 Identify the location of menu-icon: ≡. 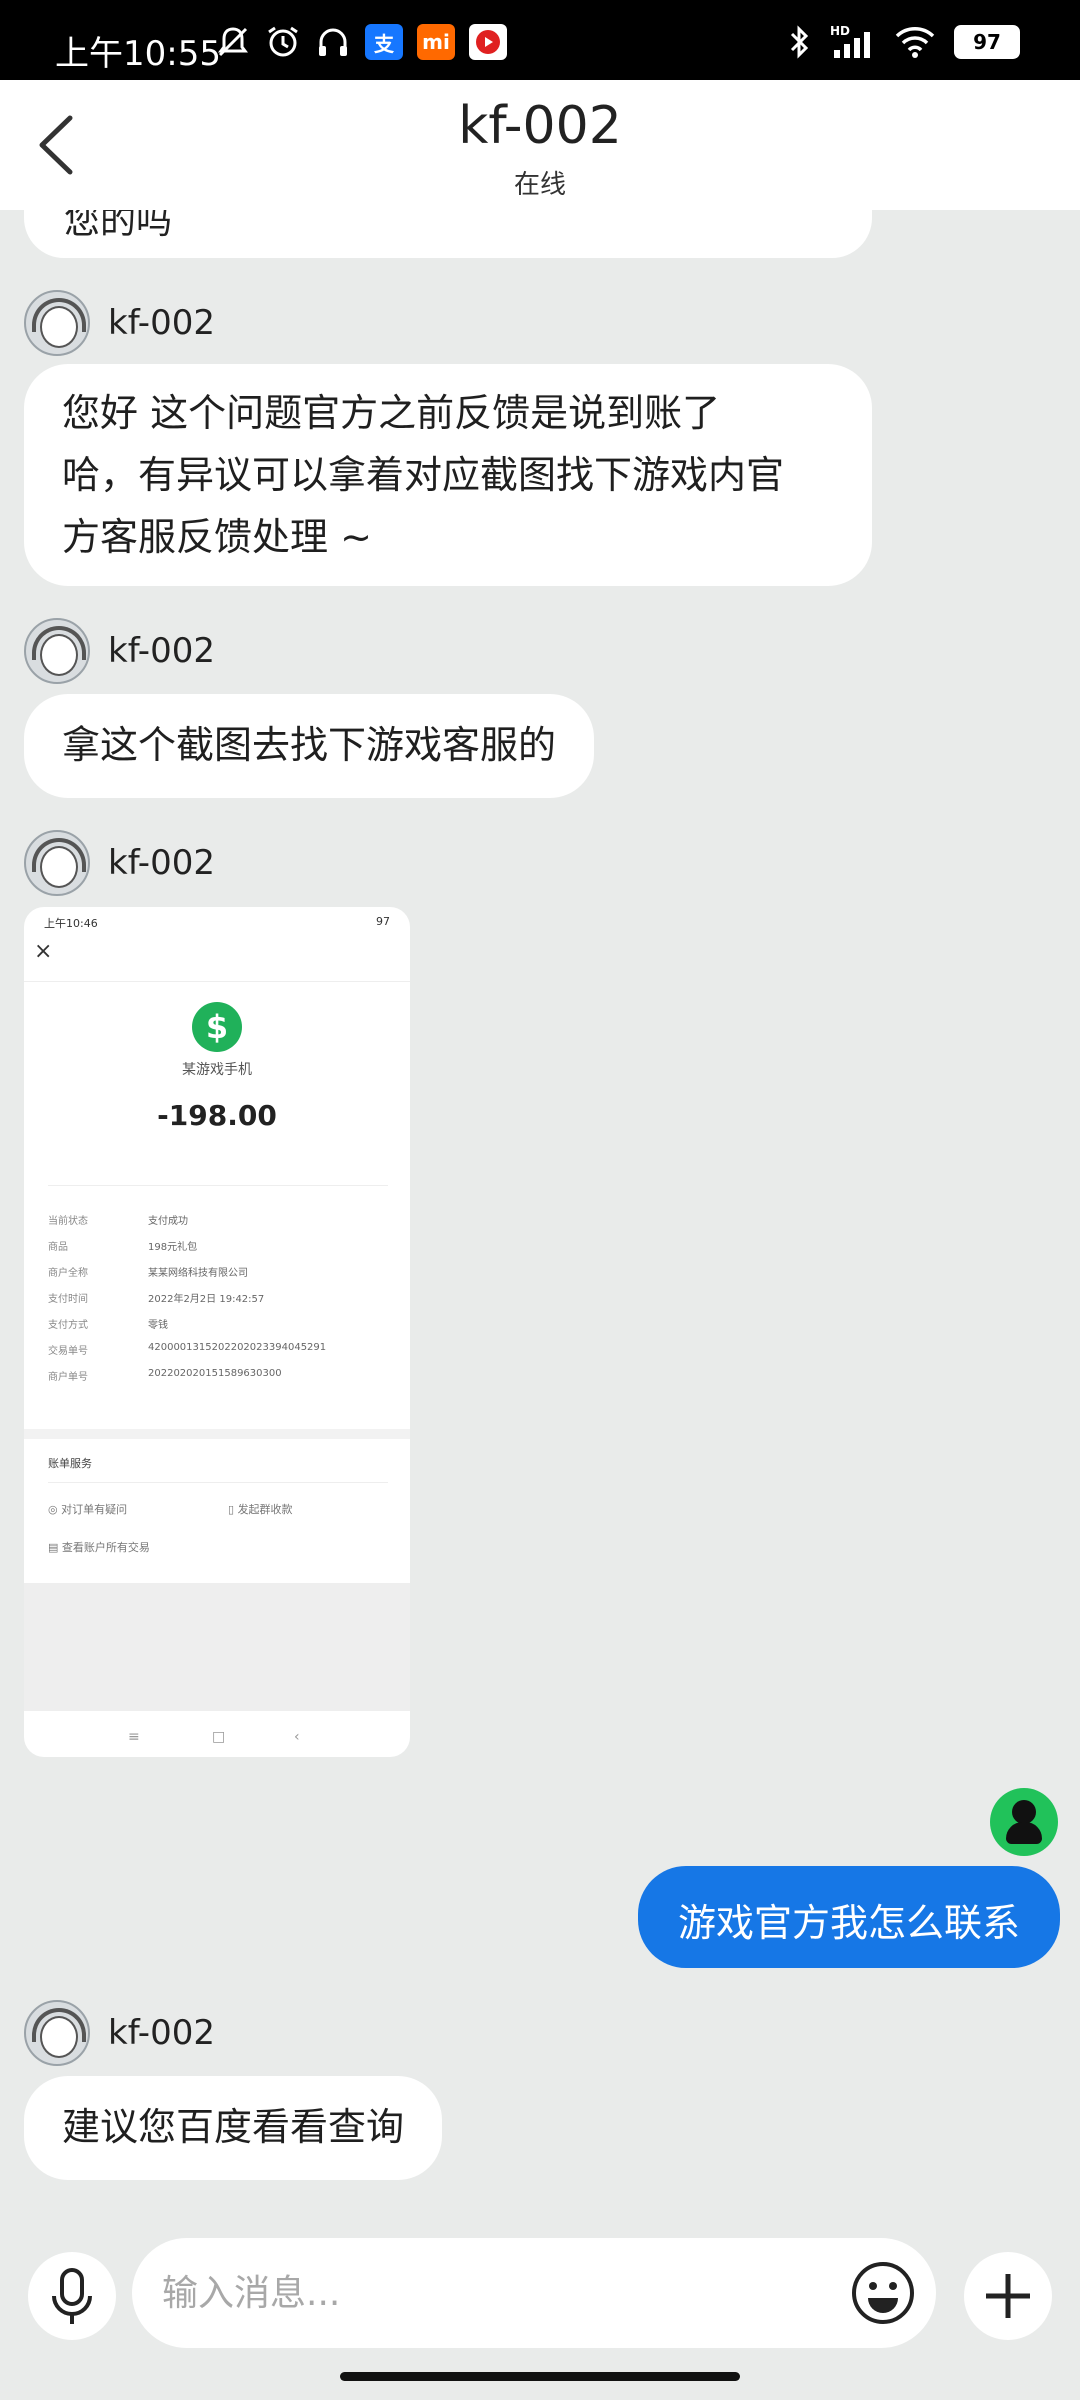
(134, 1737).